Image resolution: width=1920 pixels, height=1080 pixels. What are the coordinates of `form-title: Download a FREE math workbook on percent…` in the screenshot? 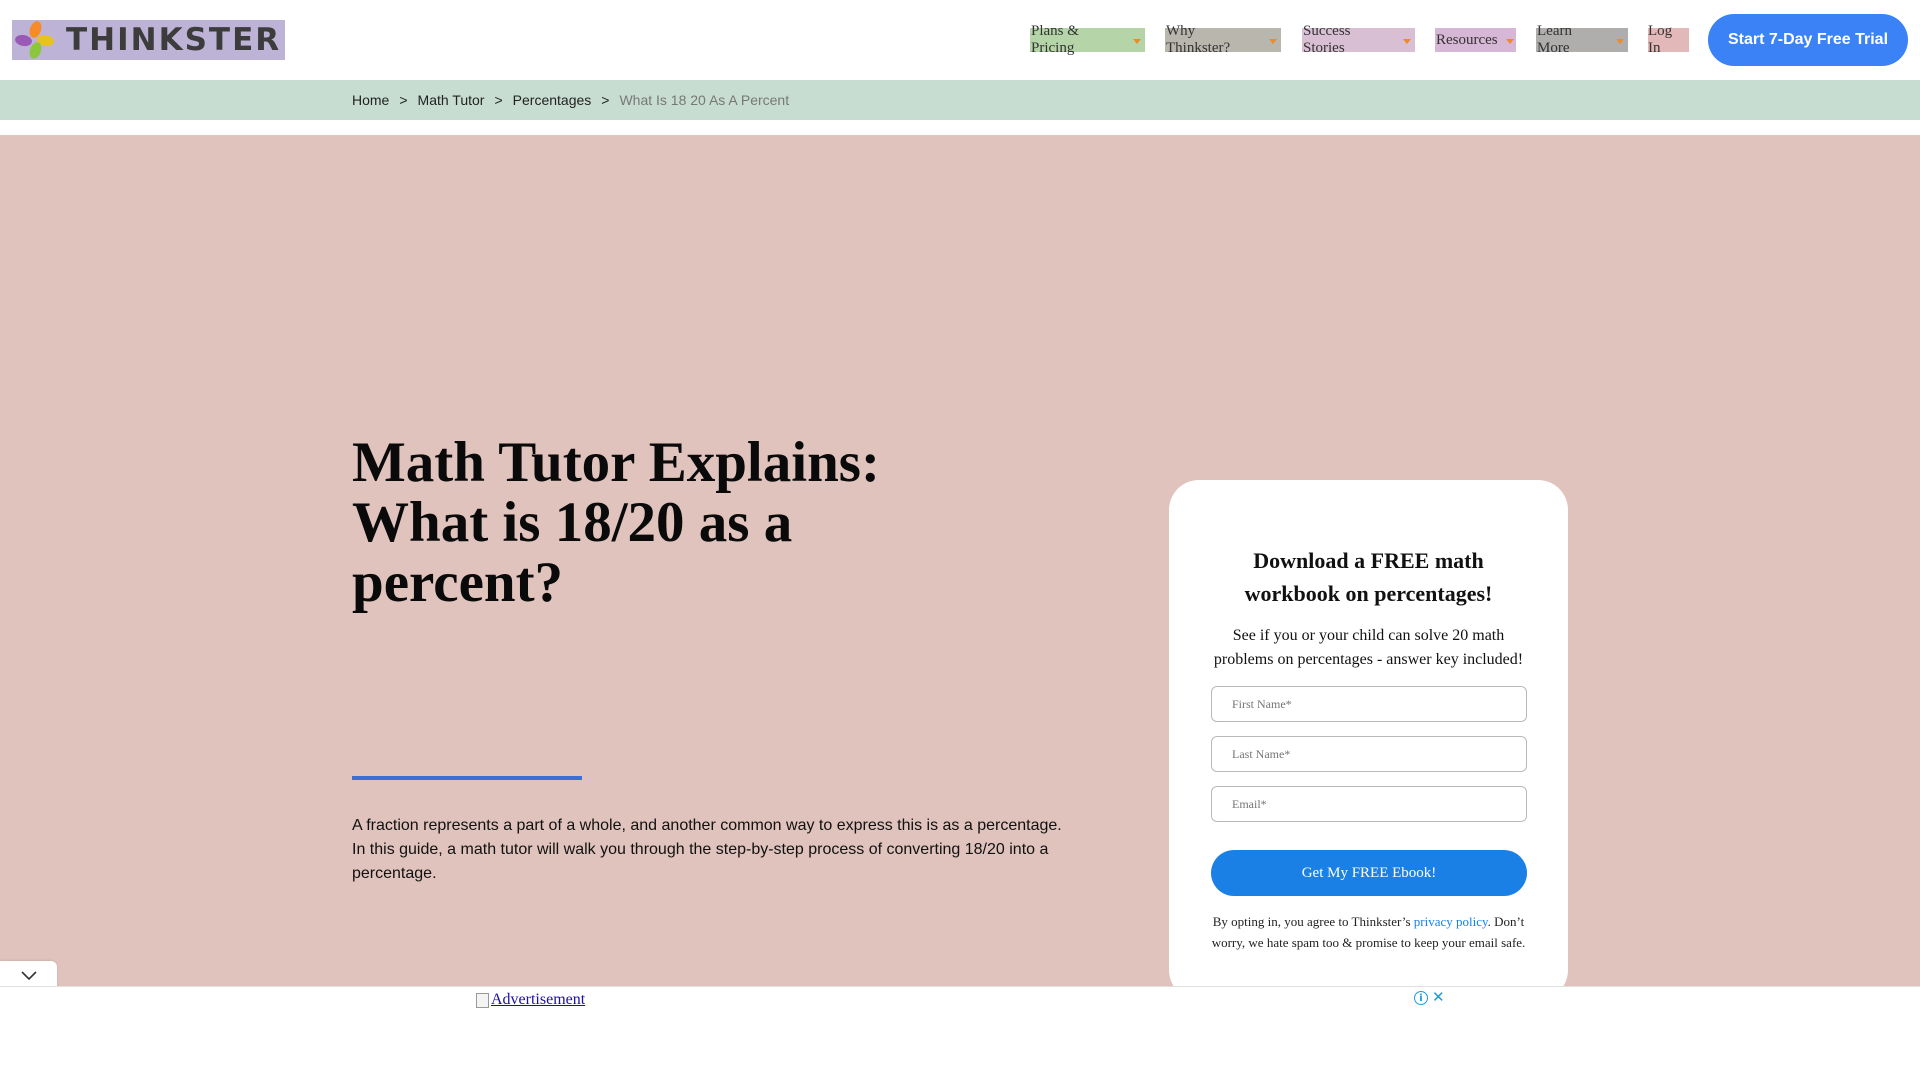 It's located at (1368, 577).